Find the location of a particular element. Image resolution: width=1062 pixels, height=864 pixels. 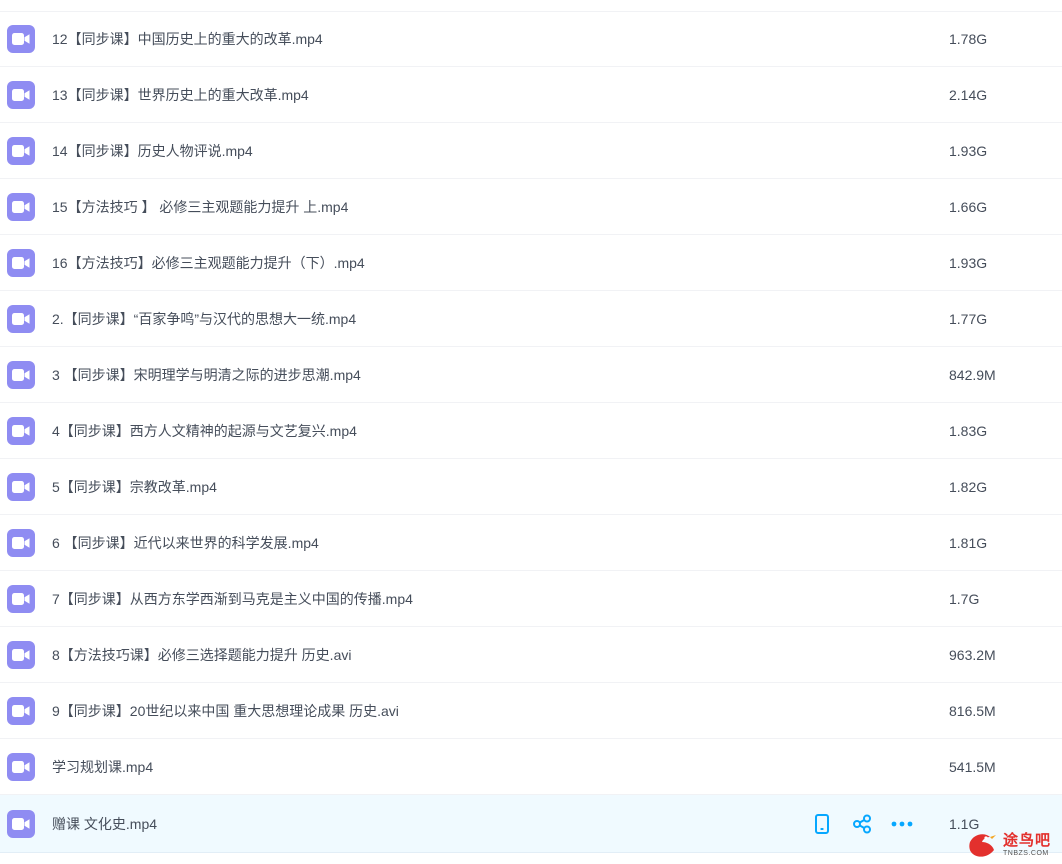

file-name: 12【同步课】中国历史上的重大的改革.mp4 is located at coordinates (187, 39).